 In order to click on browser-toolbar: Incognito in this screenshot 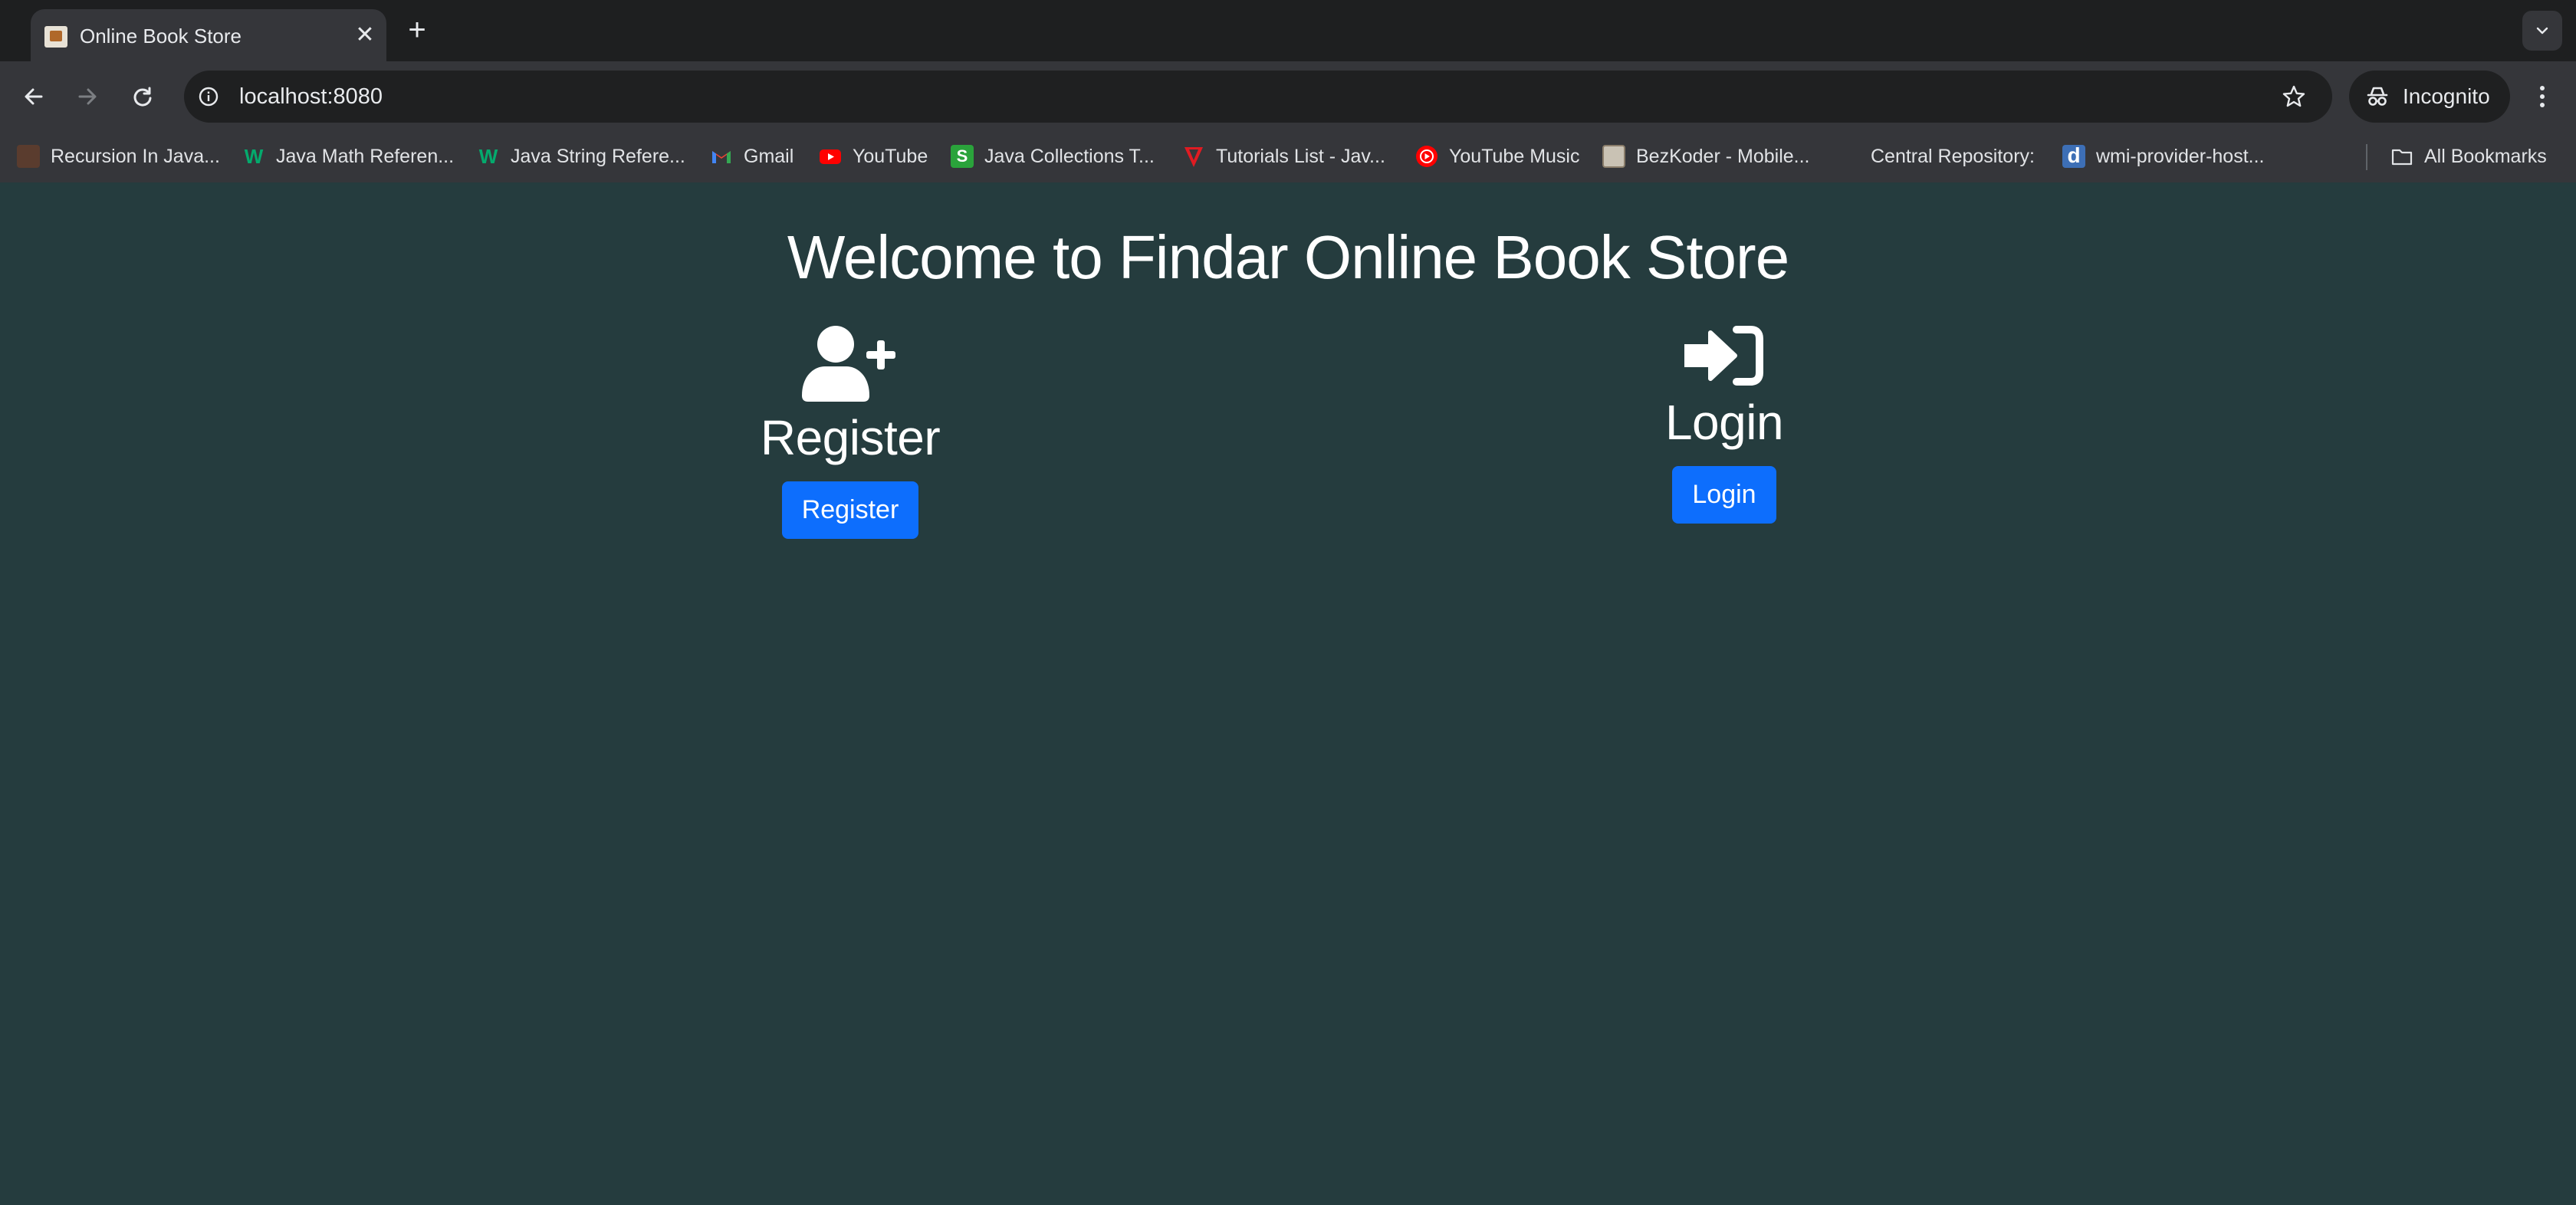, I will do `click(1288, 96)`.